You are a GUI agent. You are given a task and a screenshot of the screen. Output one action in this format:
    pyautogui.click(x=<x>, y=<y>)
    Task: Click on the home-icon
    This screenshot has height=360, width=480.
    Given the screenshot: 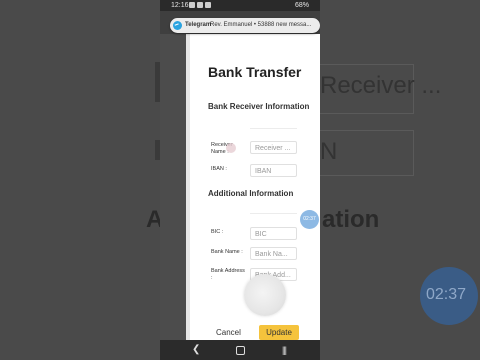 What is the action you would take?
    pyautogui.click(x=240, y=350)
    